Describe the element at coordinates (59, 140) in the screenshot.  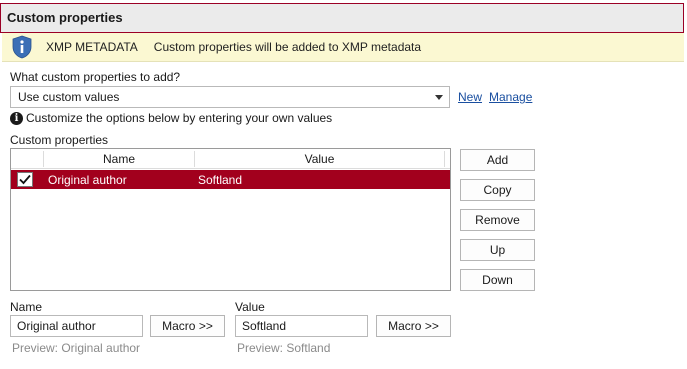
I see `custom-properties-label: Custom properties` at that location.